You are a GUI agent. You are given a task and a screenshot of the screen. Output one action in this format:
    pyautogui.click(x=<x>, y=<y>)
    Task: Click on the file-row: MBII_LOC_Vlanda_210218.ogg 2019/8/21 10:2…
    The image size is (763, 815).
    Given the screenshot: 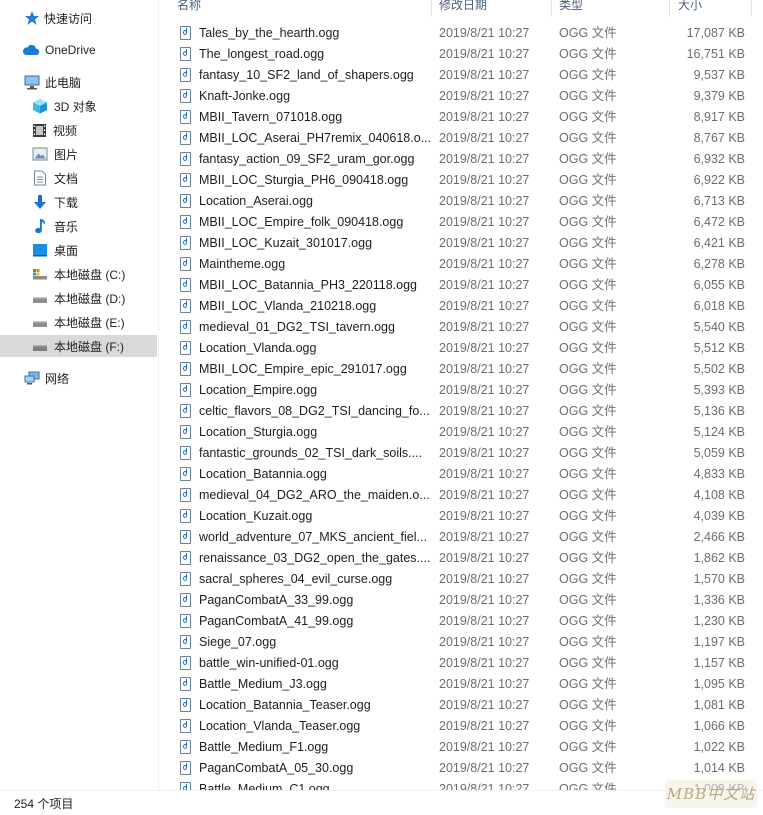 What is the action you would take?
    pyautogui.click(x=461, y=306)
    